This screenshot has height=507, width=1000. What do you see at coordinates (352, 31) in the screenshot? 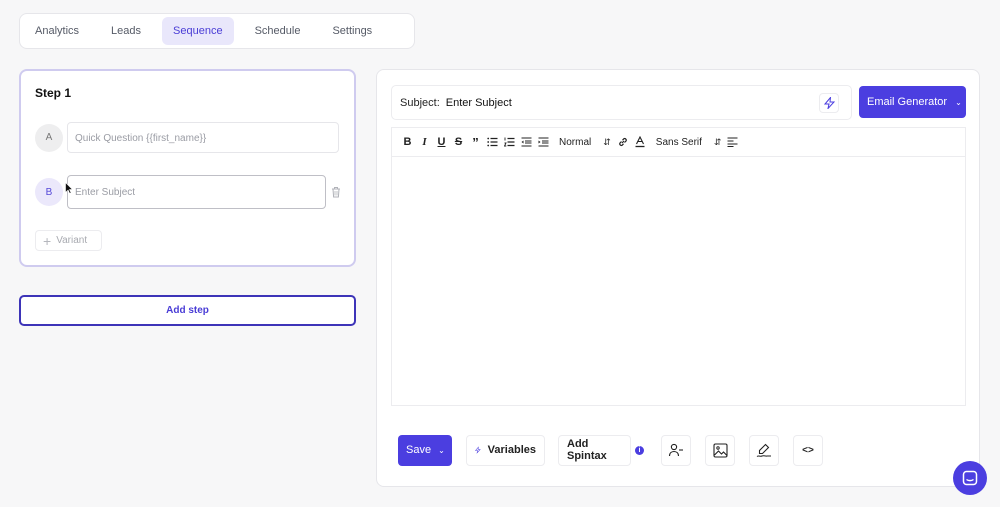
I see `tab-settings: Settings` at bounding box center [352, 31].